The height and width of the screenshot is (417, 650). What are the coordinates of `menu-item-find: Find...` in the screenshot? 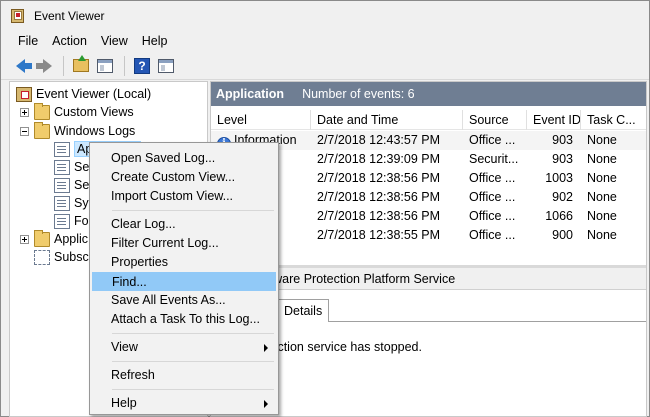 It's located at (184, 281).